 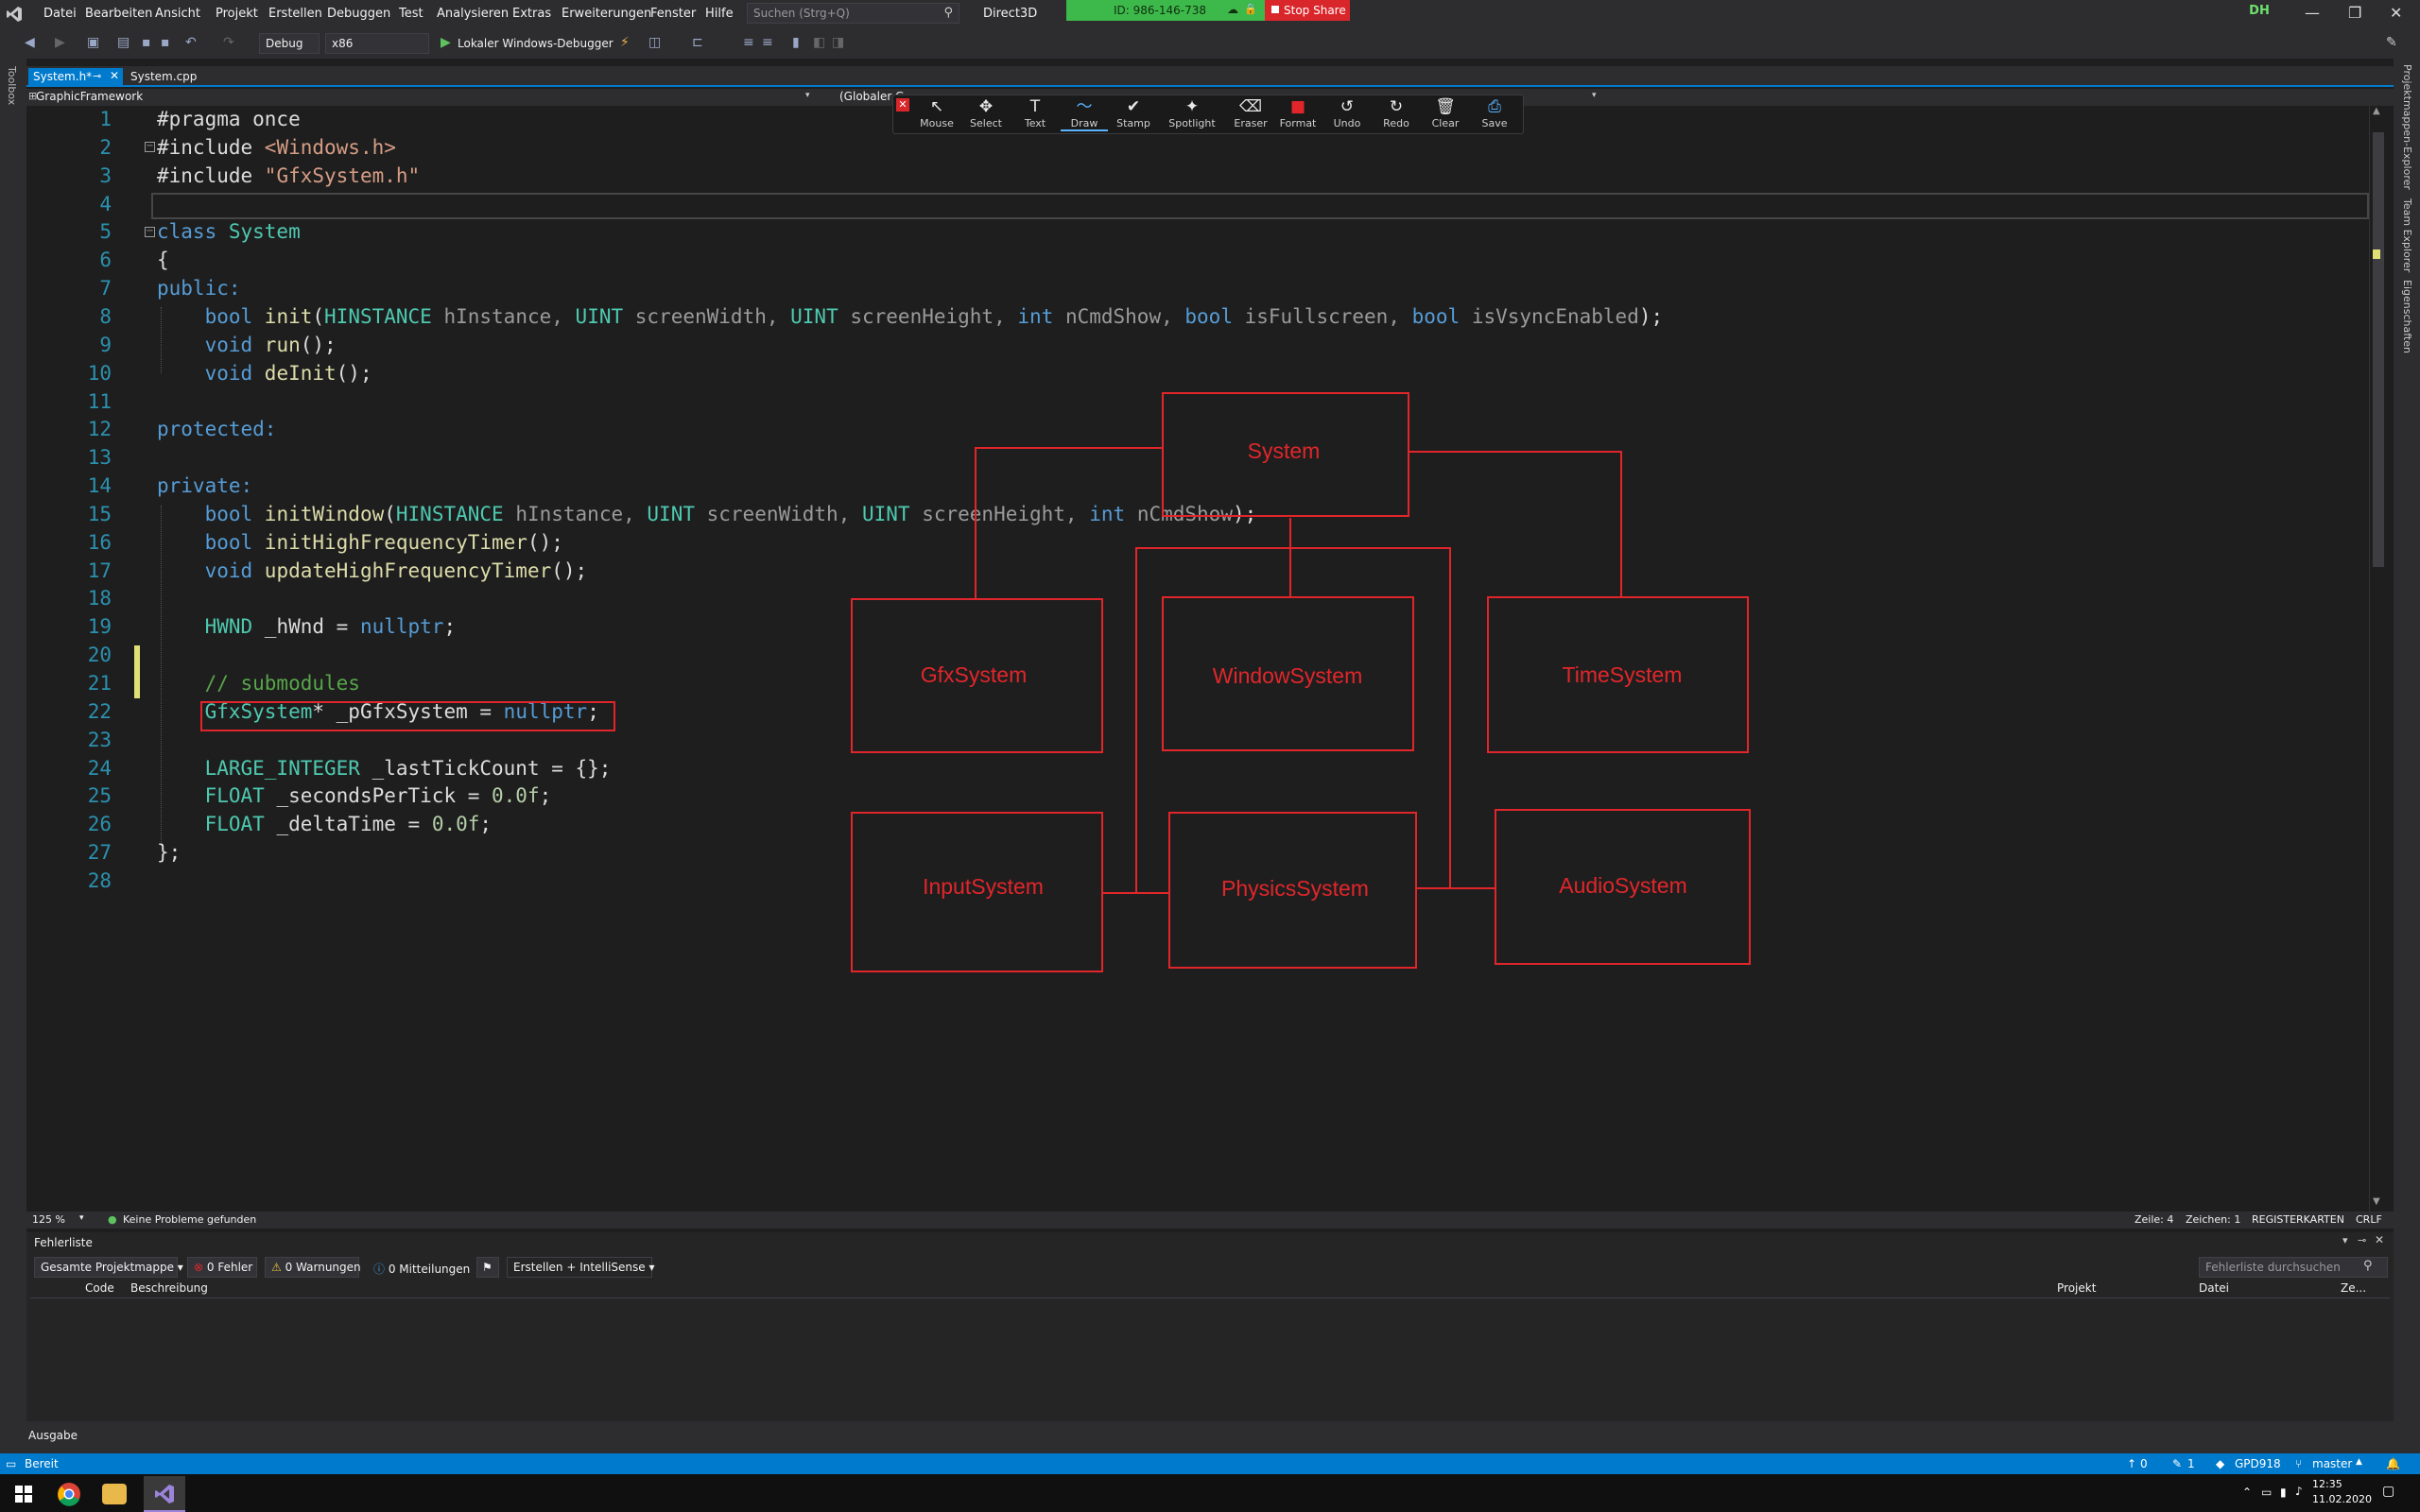 I want to click on windows-start-icon, so click(x=24, y=1494).